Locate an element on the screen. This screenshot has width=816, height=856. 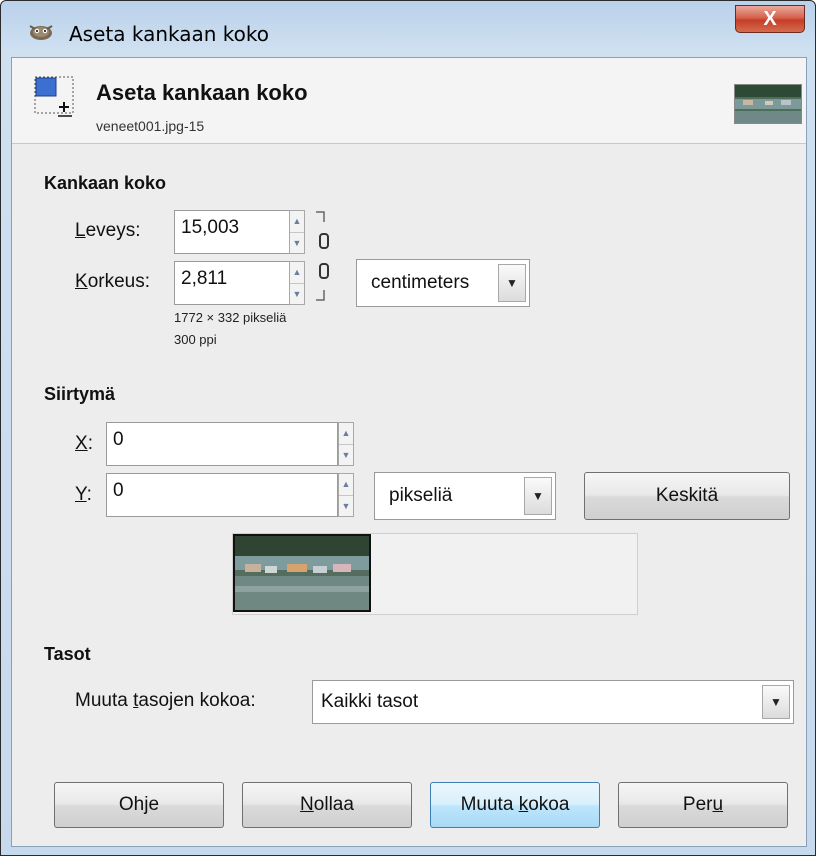
x-offset-input: 0 is located at coordinates (222, 444).